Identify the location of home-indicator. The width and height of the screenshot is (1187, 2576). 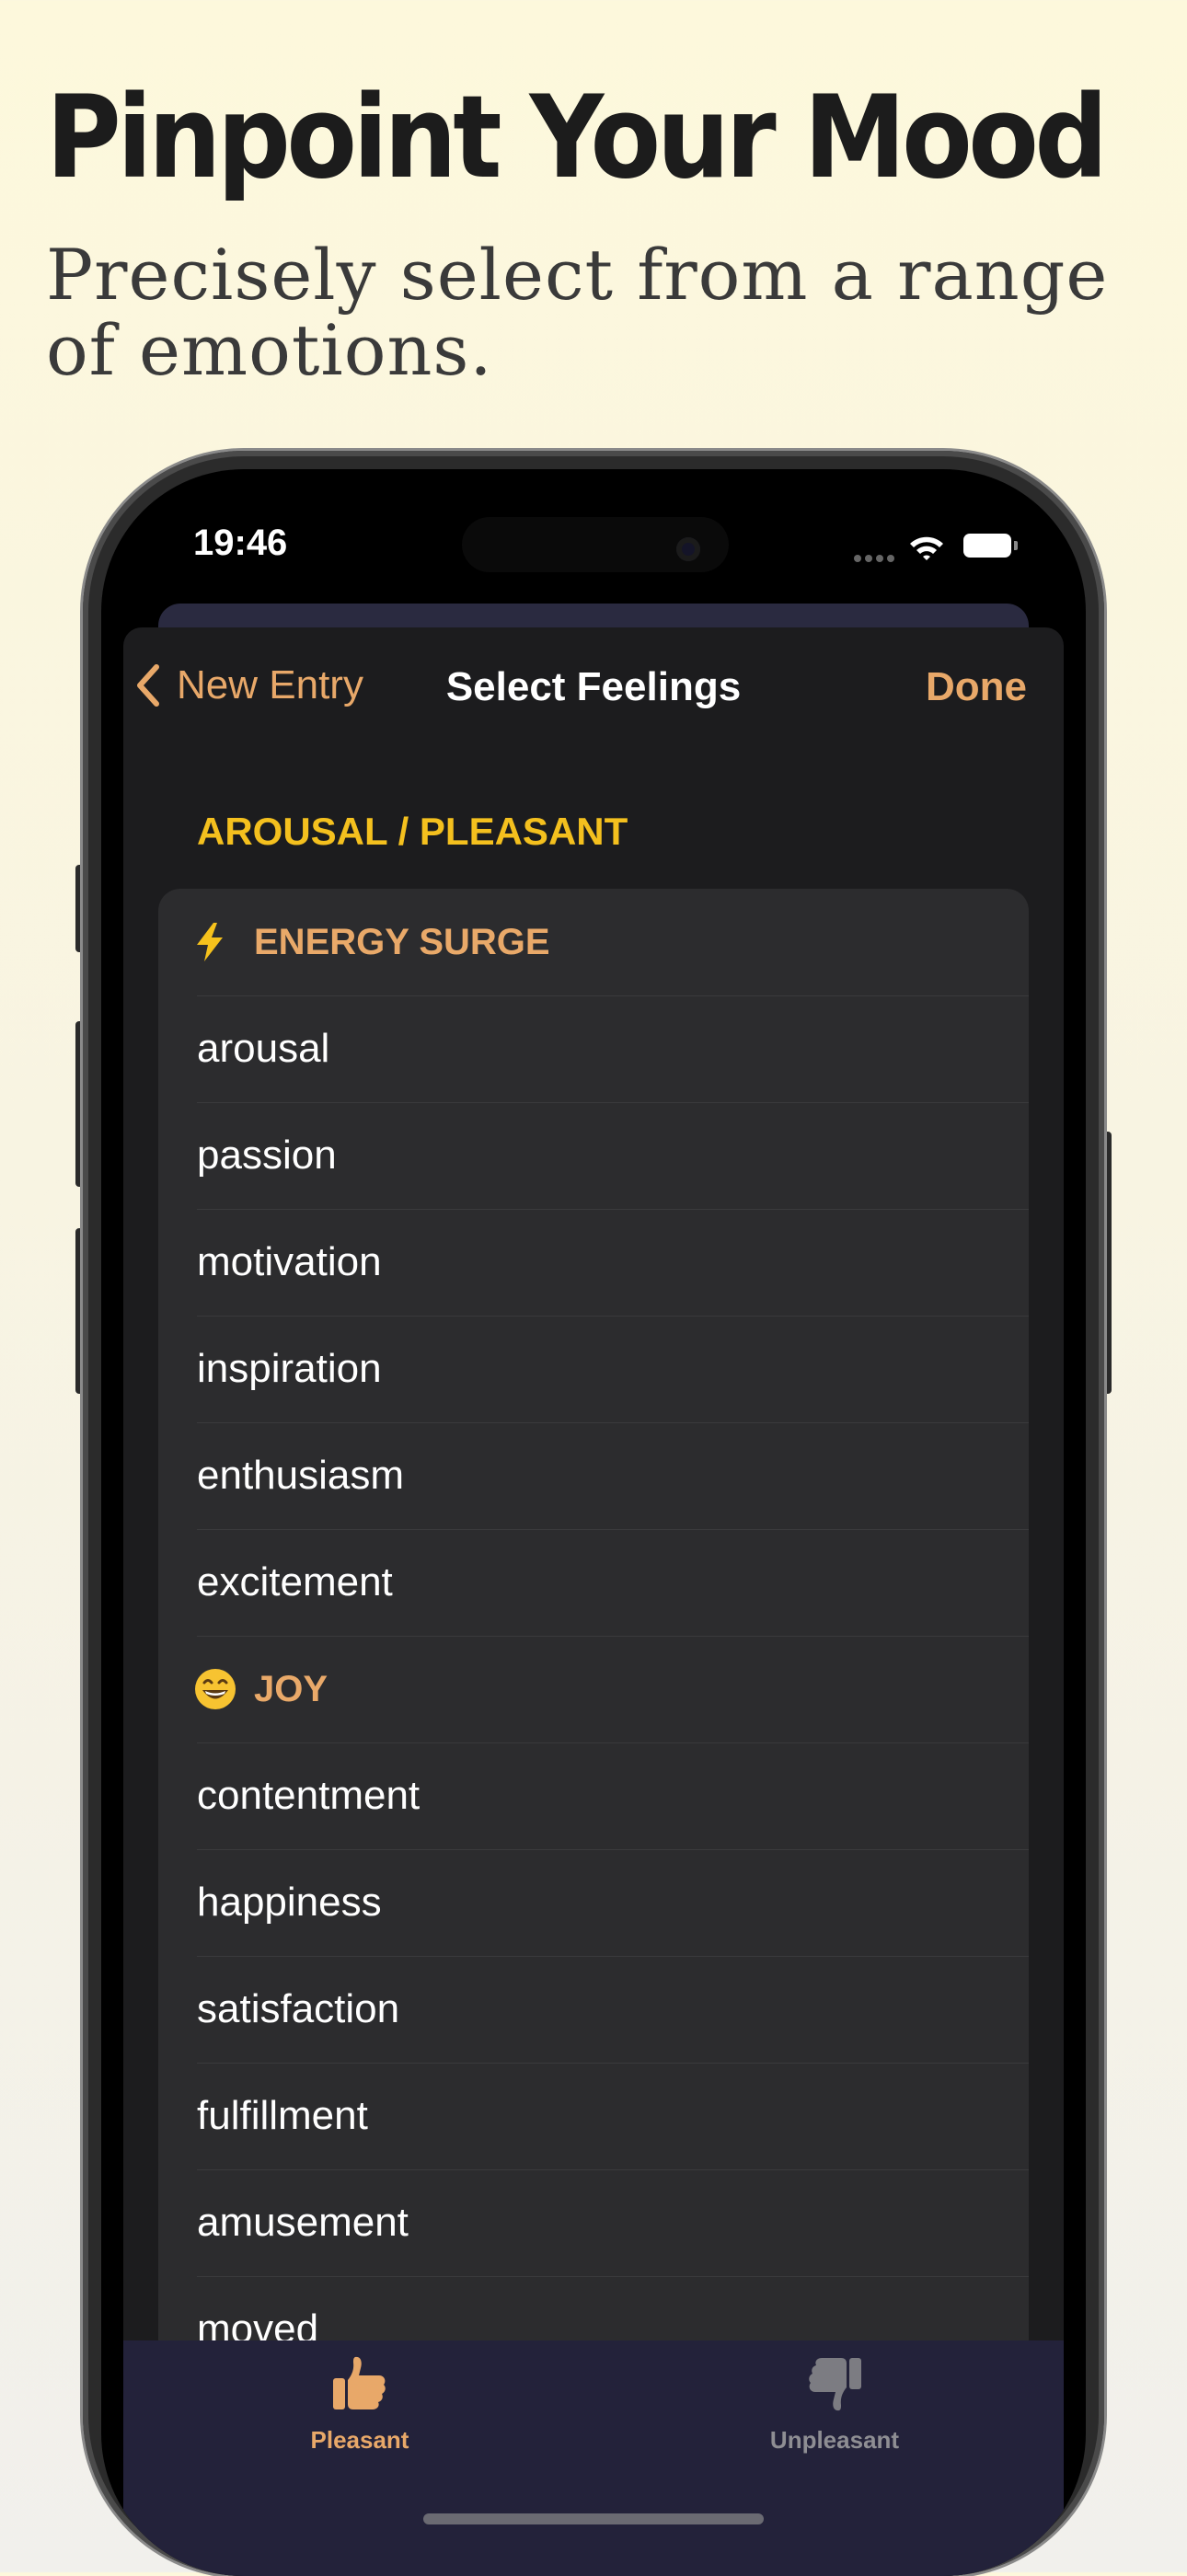
(593, 2518).